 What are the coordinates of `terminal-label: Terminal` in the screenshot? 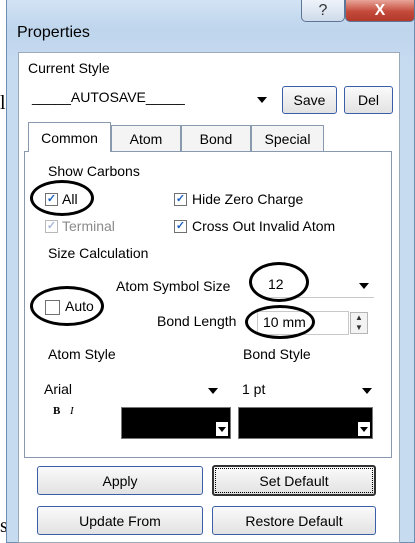 It's located at (88, 226).